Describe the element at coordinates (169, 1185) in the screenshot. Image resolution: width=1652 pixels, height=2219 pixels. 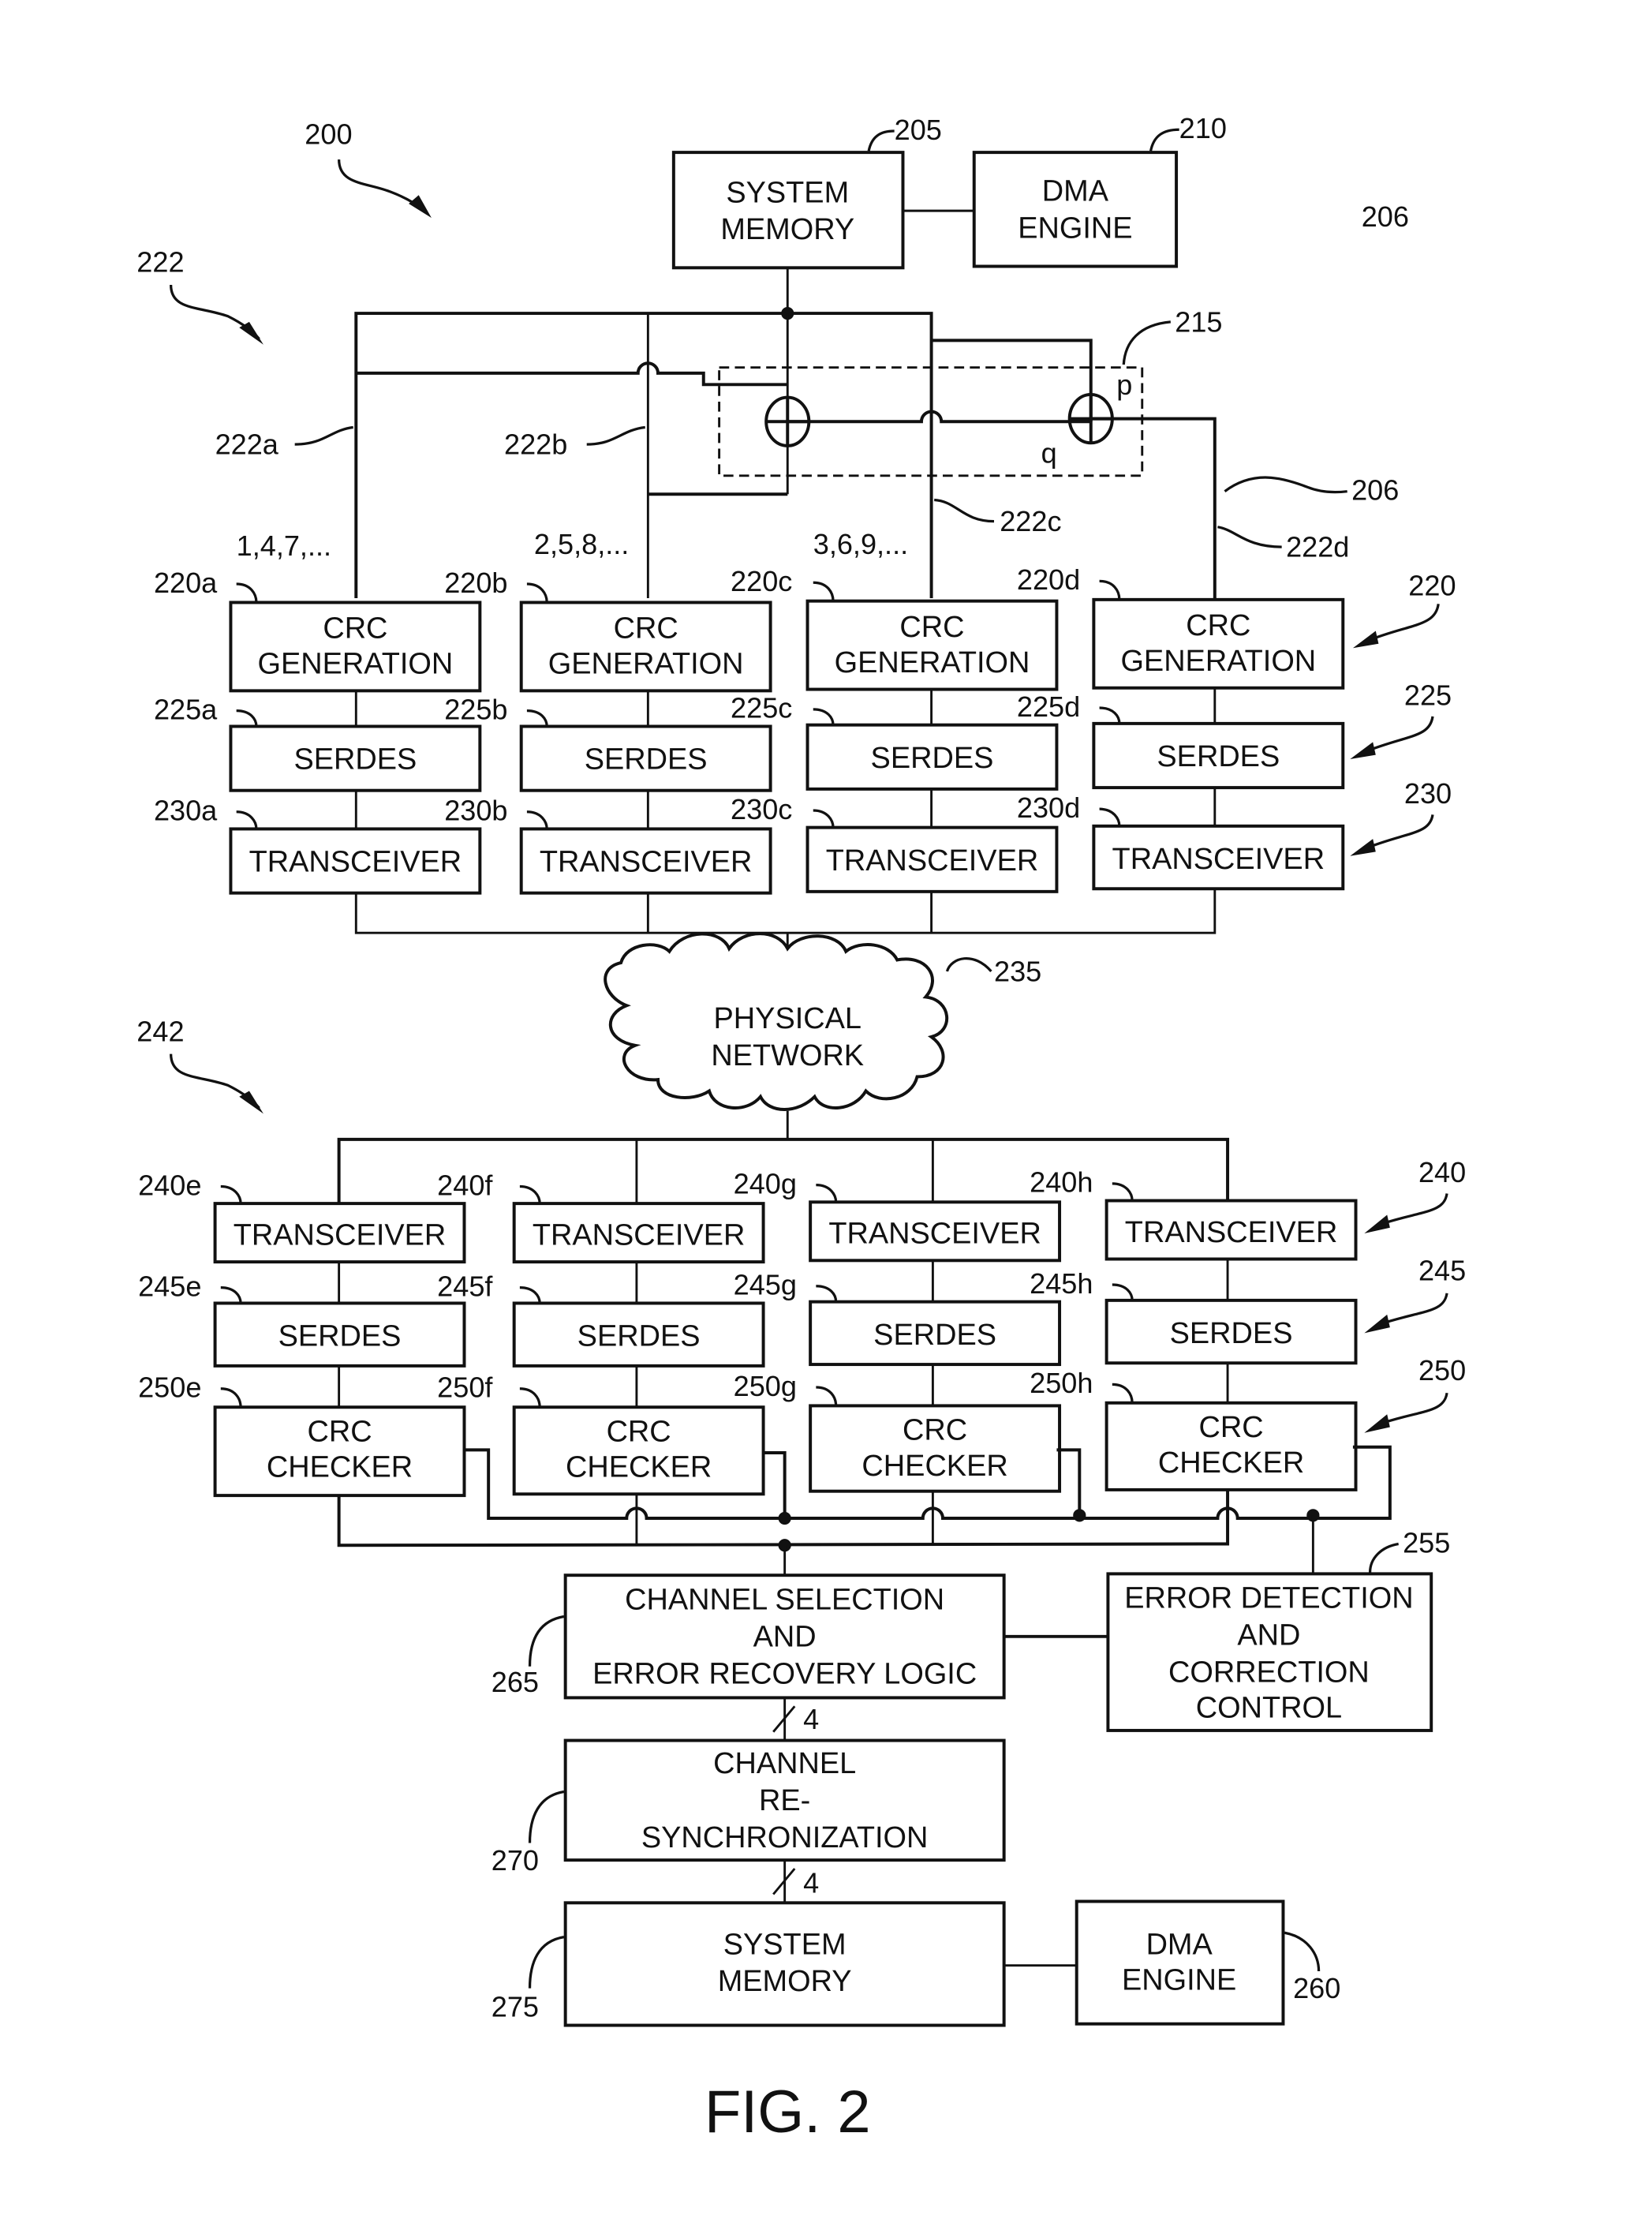
I see `ref-transceiver: 240e` at that location.